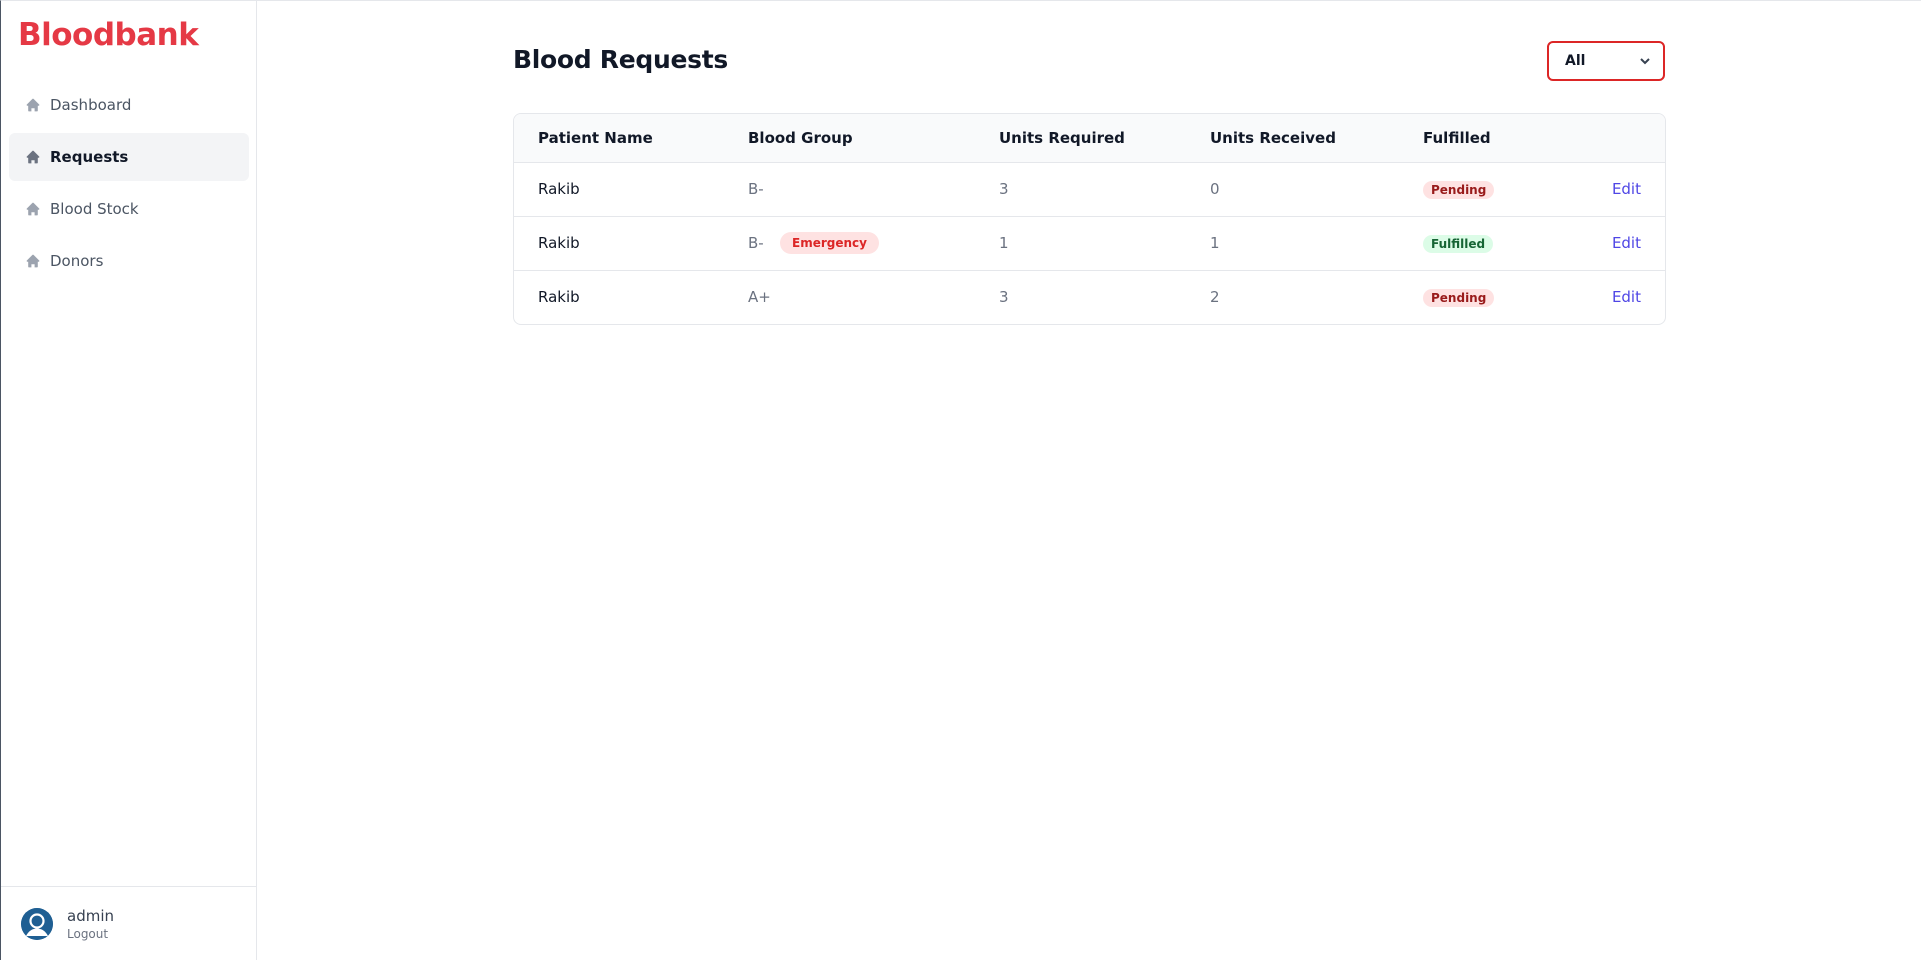 The width and height of the screenshot is (1921, 960). Describe the element at coordinates (1457, 137) in the screenshot. I see `column-header-fulfilled: Fulfilled` at that location.